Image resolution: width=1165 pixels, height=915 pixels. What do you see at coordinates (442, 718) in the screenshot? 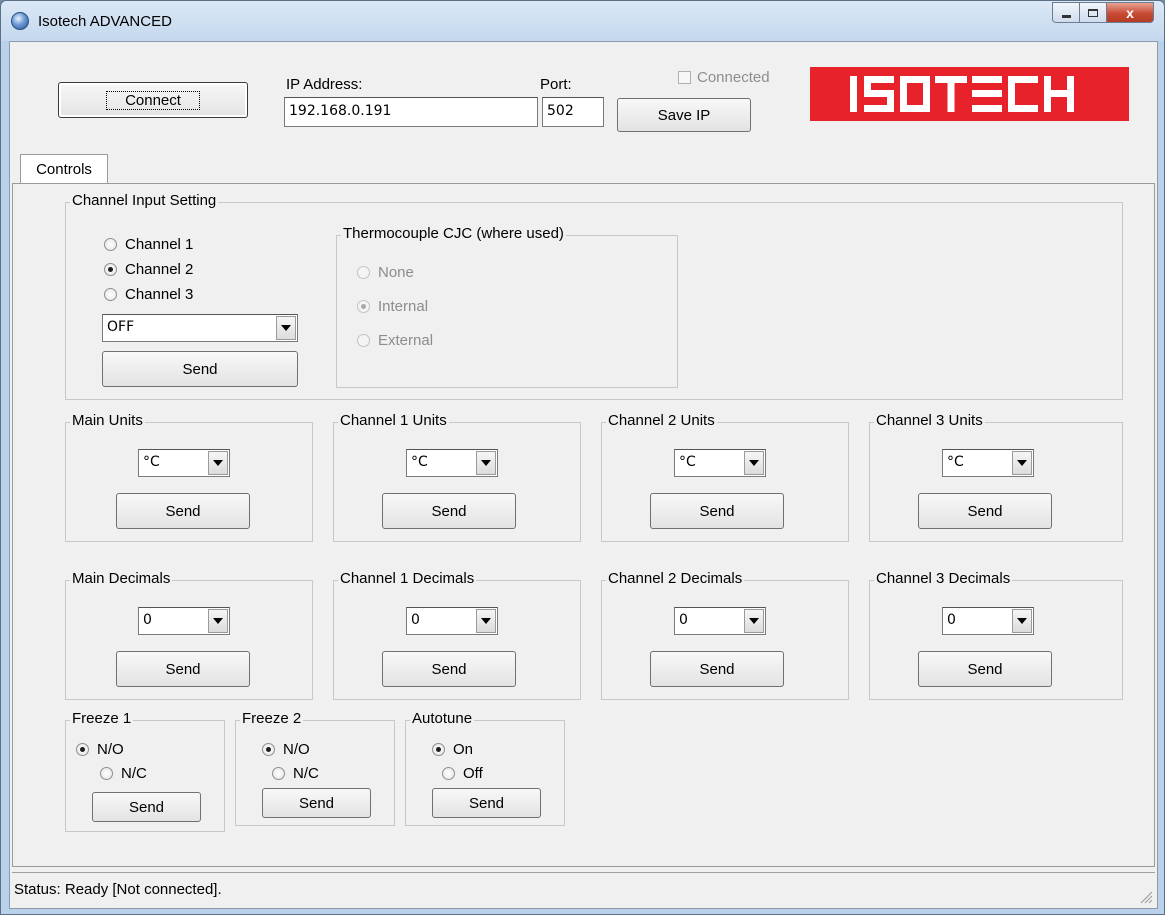
I see `autotune-title: Autotune` at bounding box center [442, 718].